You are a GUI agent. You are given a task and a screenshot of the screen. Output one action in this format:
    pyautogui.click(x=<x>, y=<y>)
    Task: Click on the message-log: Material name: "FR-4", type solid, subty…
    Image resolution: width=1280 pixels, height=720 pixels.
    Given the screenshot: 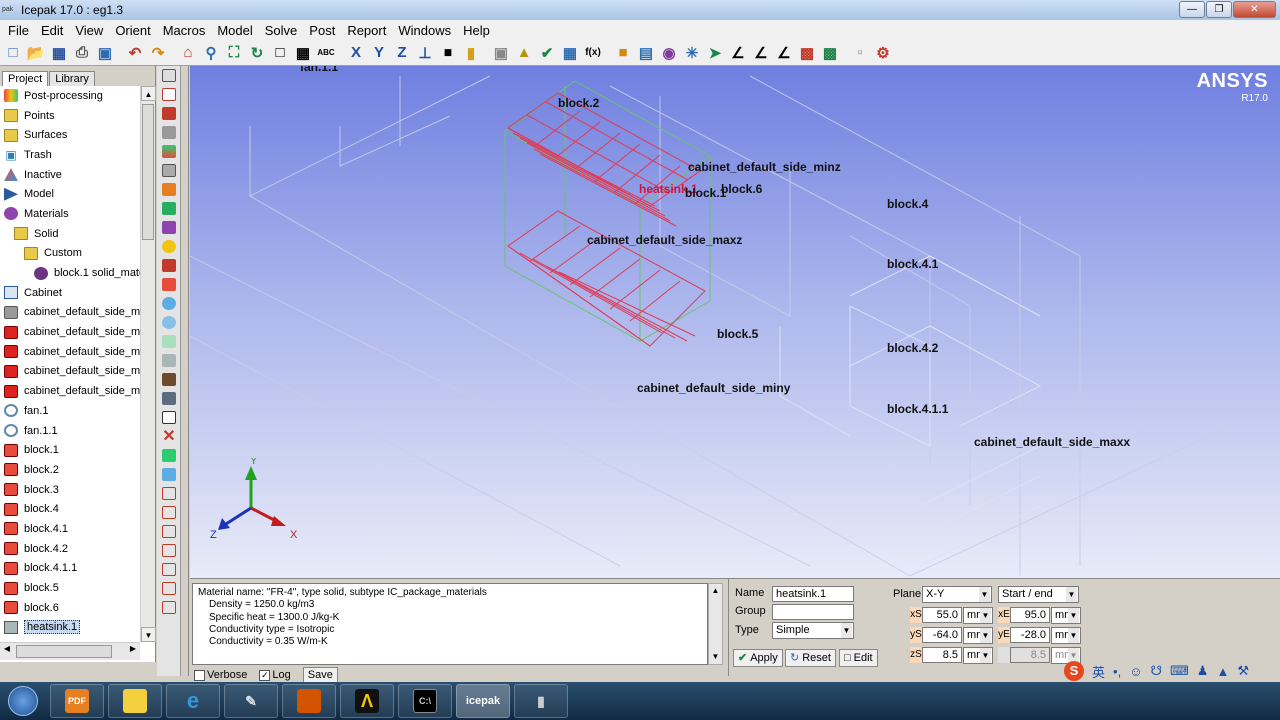 What is the action you would take?
    pyautogui.click(x=450, y=624)
    